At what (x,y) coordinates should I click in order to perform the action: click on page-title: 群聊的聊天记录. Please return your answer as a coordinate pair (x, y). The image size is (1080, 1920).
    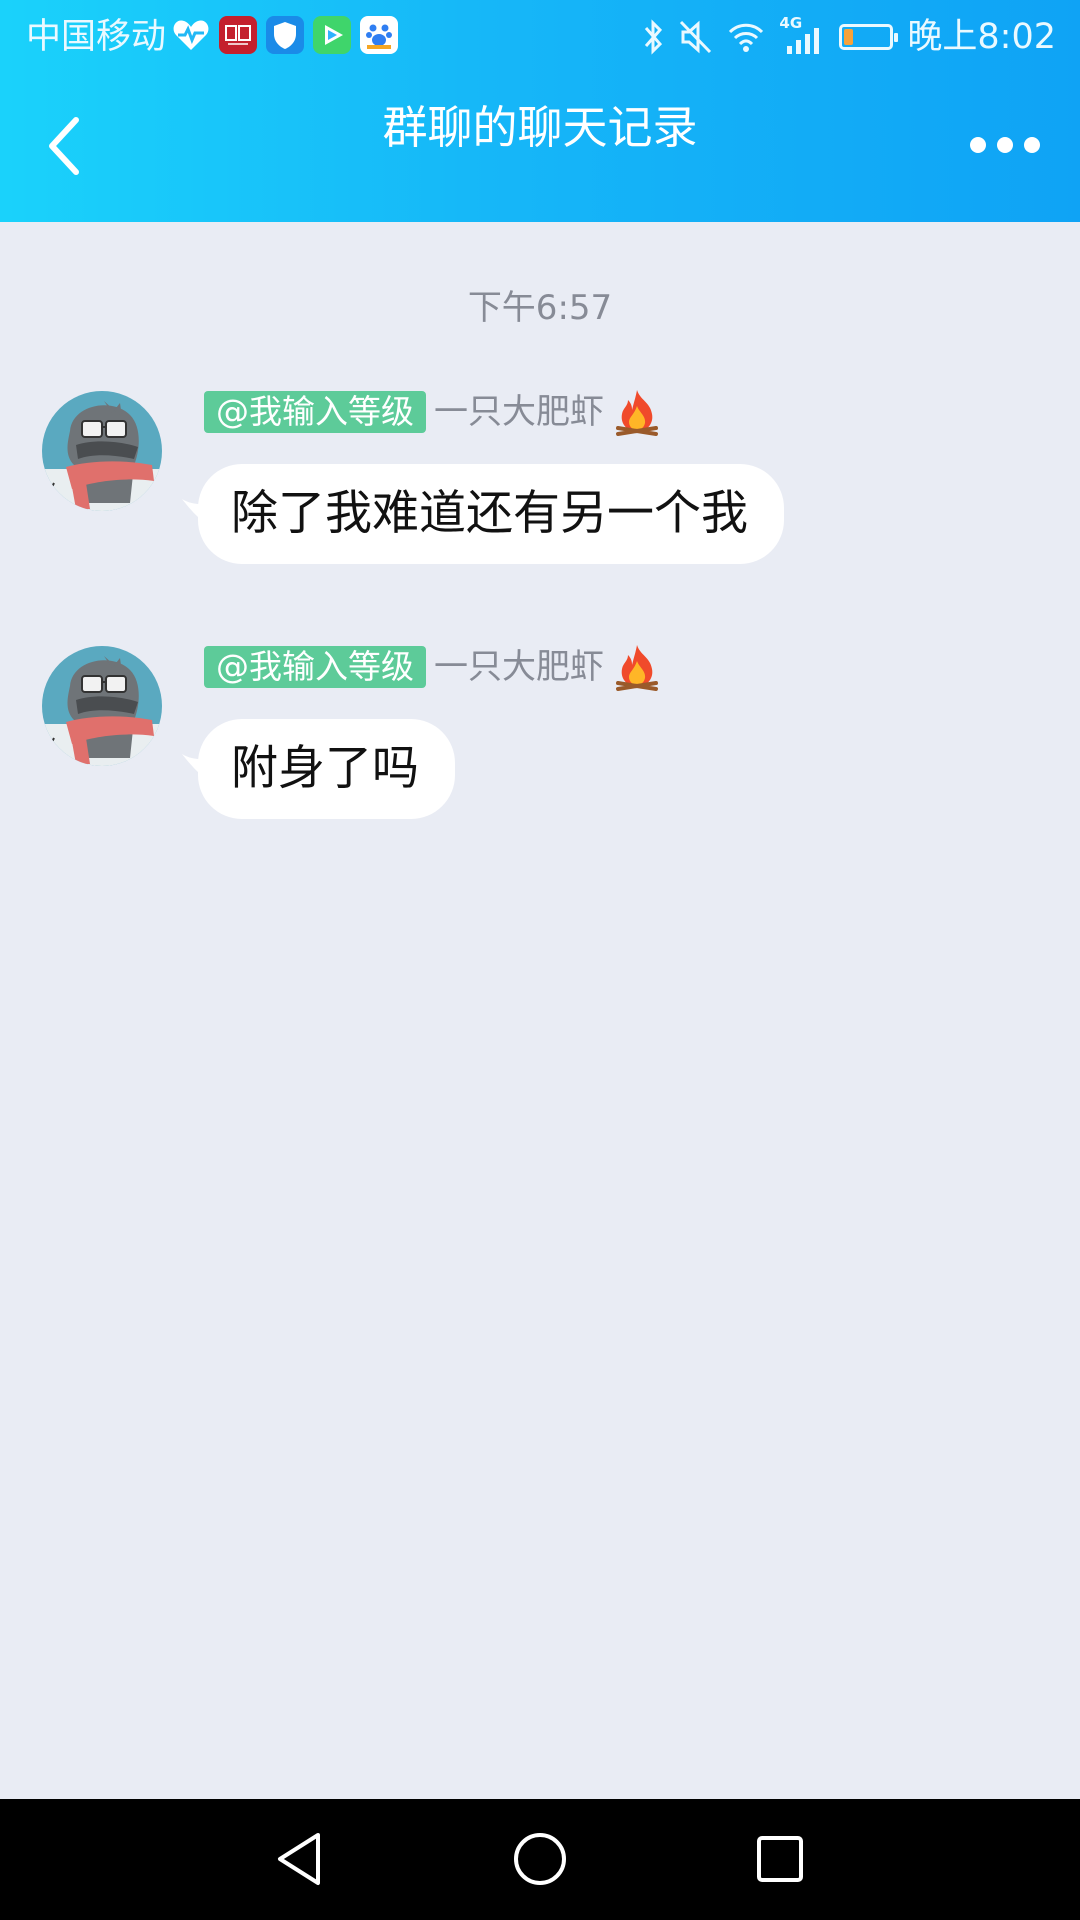
    Looking at the image, I should click on (540, 127).